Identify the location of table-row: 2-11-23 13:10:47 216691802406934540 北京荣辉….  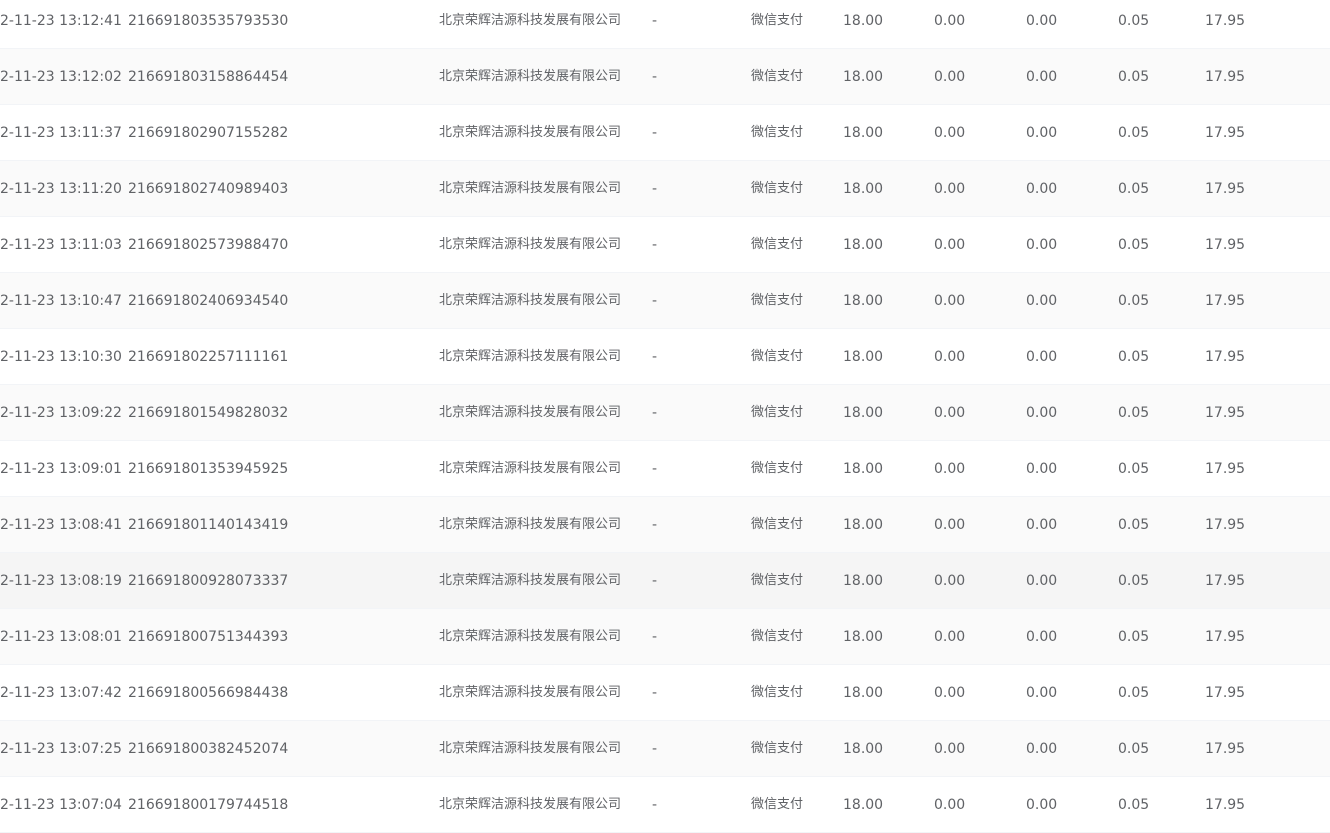
(665, 301).